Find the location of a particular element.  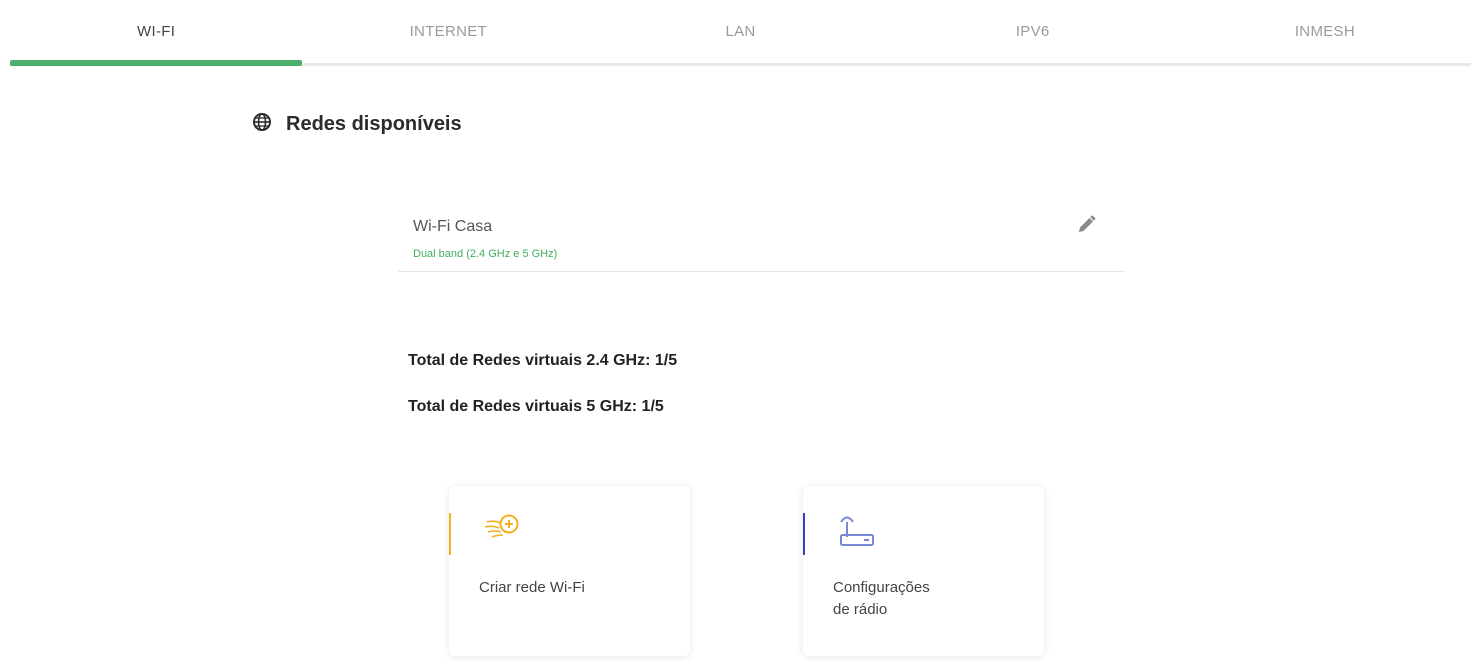

wifi-add-icon is located at coordinates (501, 526).